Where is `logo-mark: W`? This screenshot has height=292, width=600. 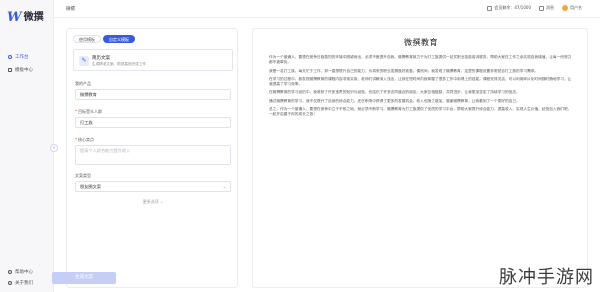 logo-mark: W is located at coordinates (14, 17).